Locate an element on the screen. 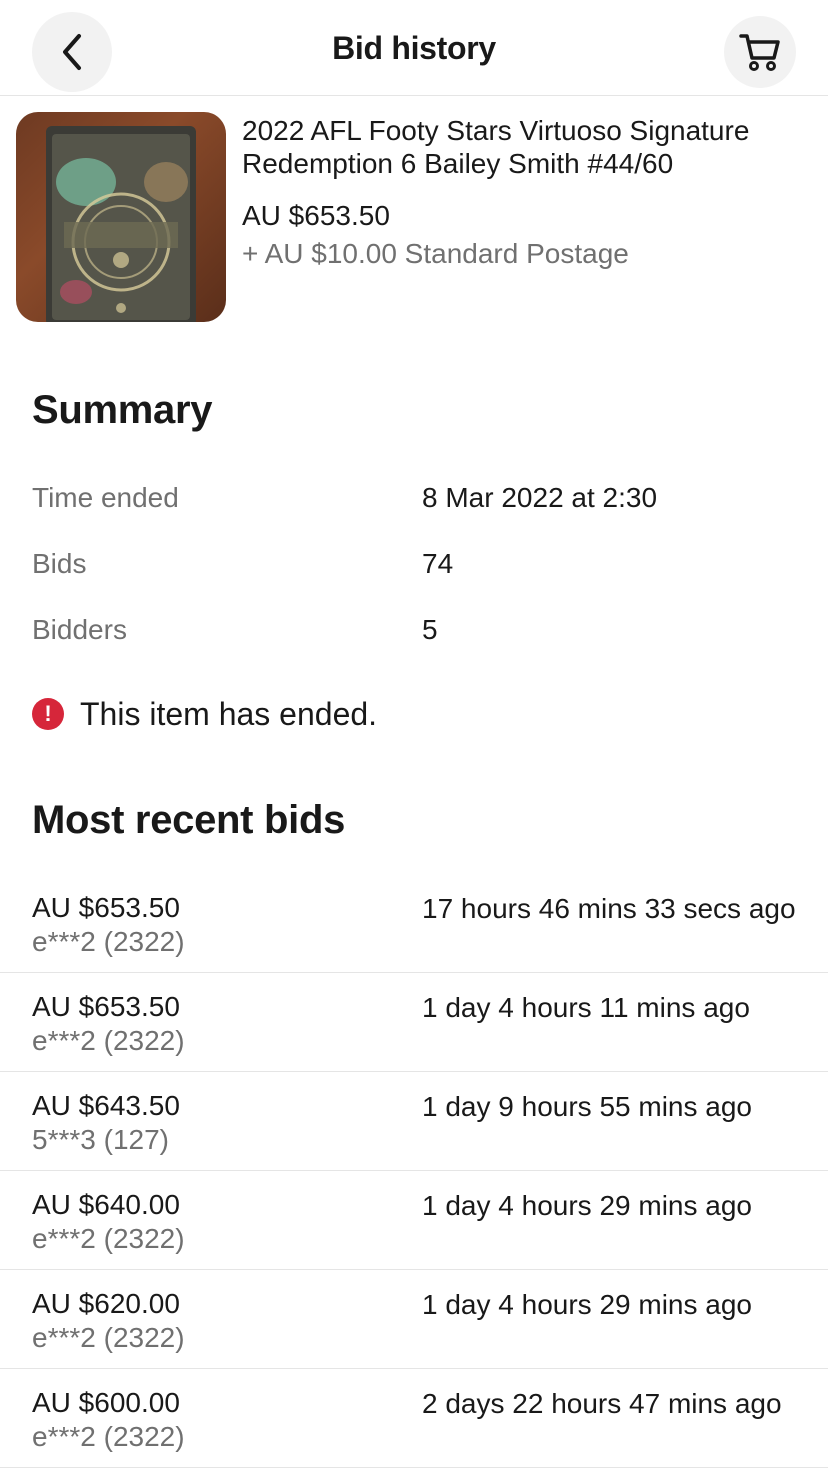 Image resolution: width=828 pixels, height=1468 pixels. summary-label: Bidders is located at coordinates (79, 629).